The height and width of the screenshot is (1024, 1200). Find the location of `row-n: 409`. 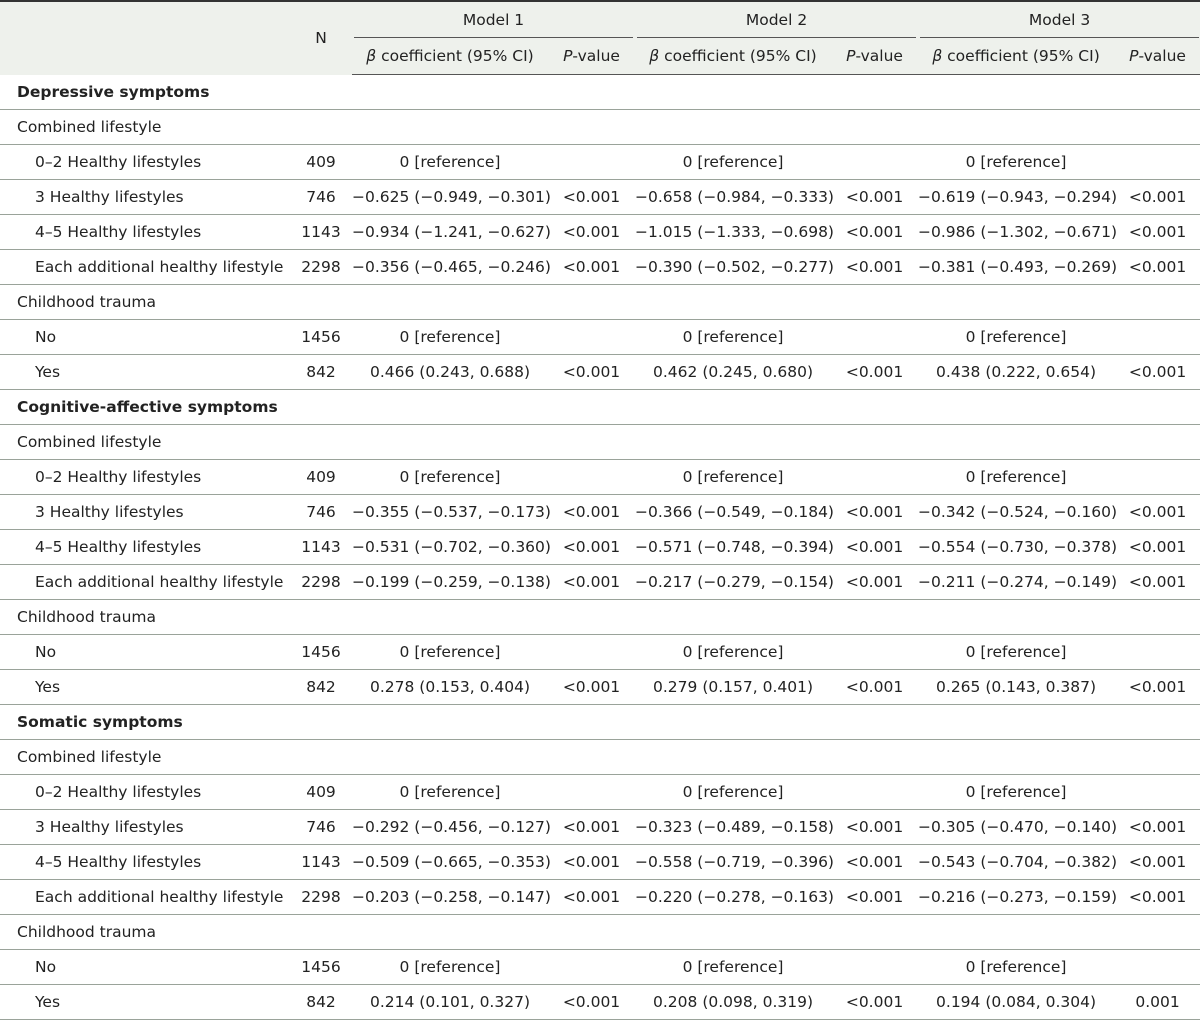

row-n: 409 is located at coordinates (321, 162).